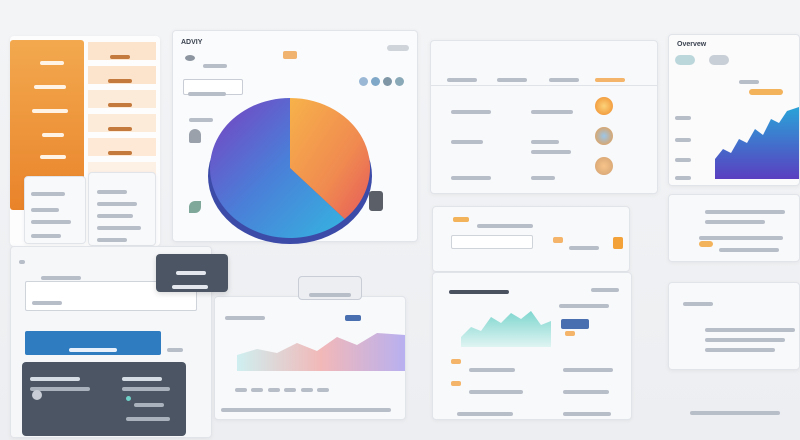 This screenshot has height=440, width=800. I want to click on search-input, so click(492, 242).